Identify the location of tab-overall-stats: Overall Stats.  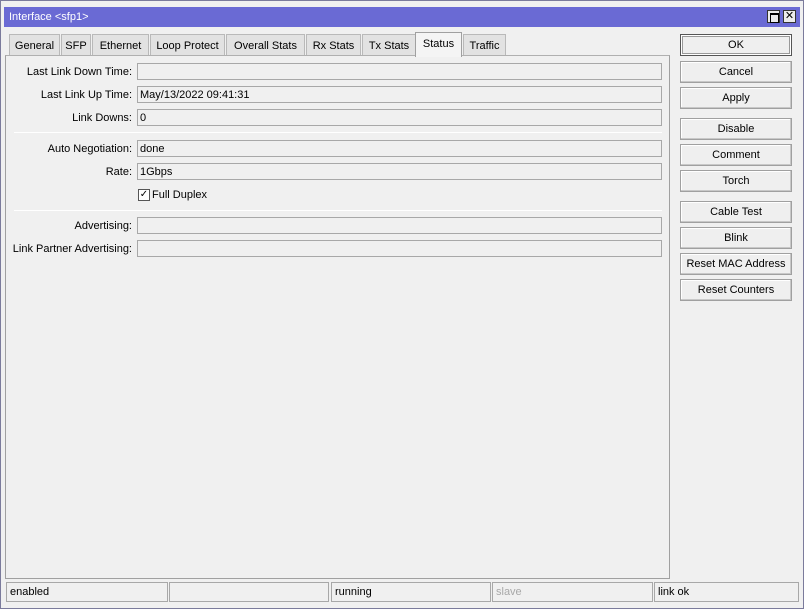
(265, 45).